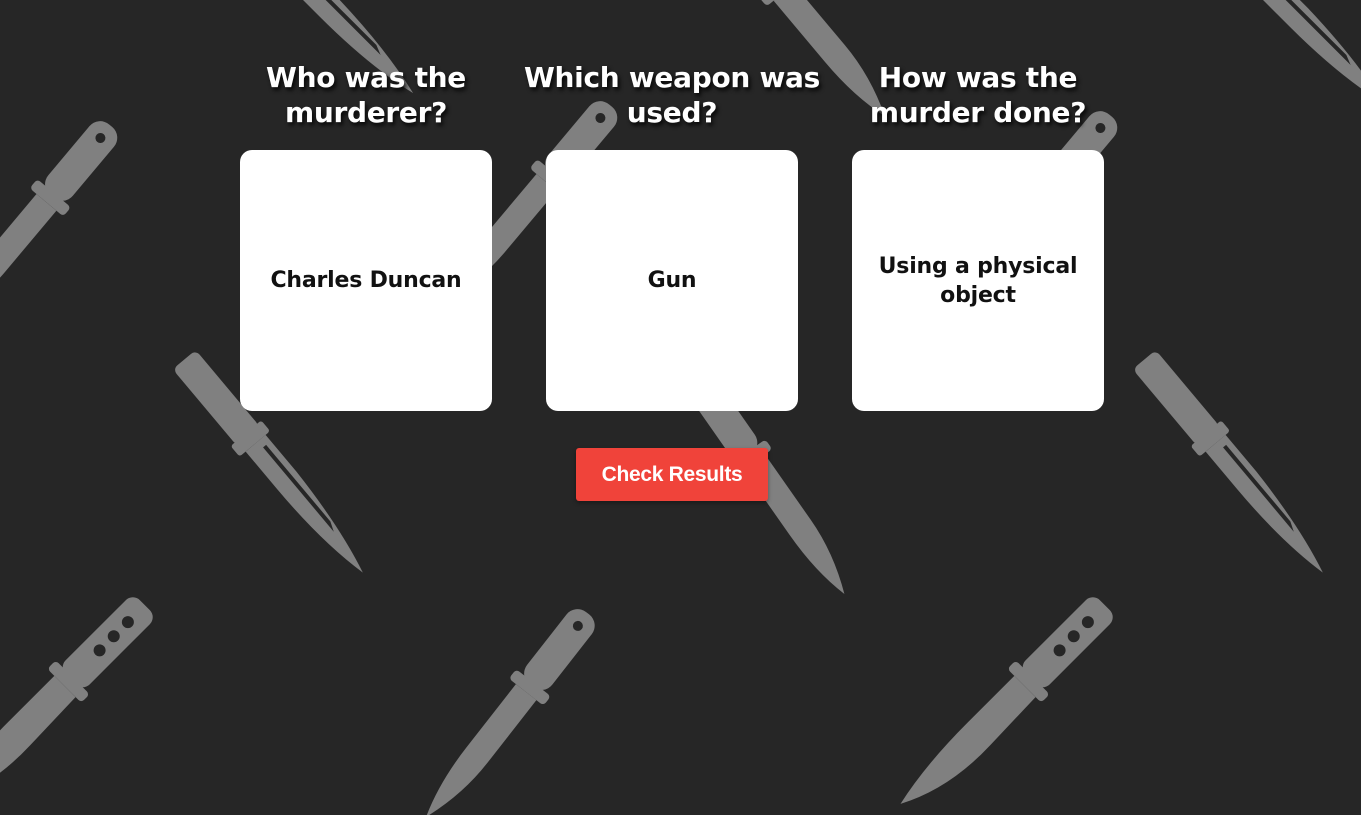 The height and width of the screenshot is (815, 1361). Describe the element at coordinates (366, 95) in the screenshot. I see `question-title-murderer: Who was the murderer?` at that location.